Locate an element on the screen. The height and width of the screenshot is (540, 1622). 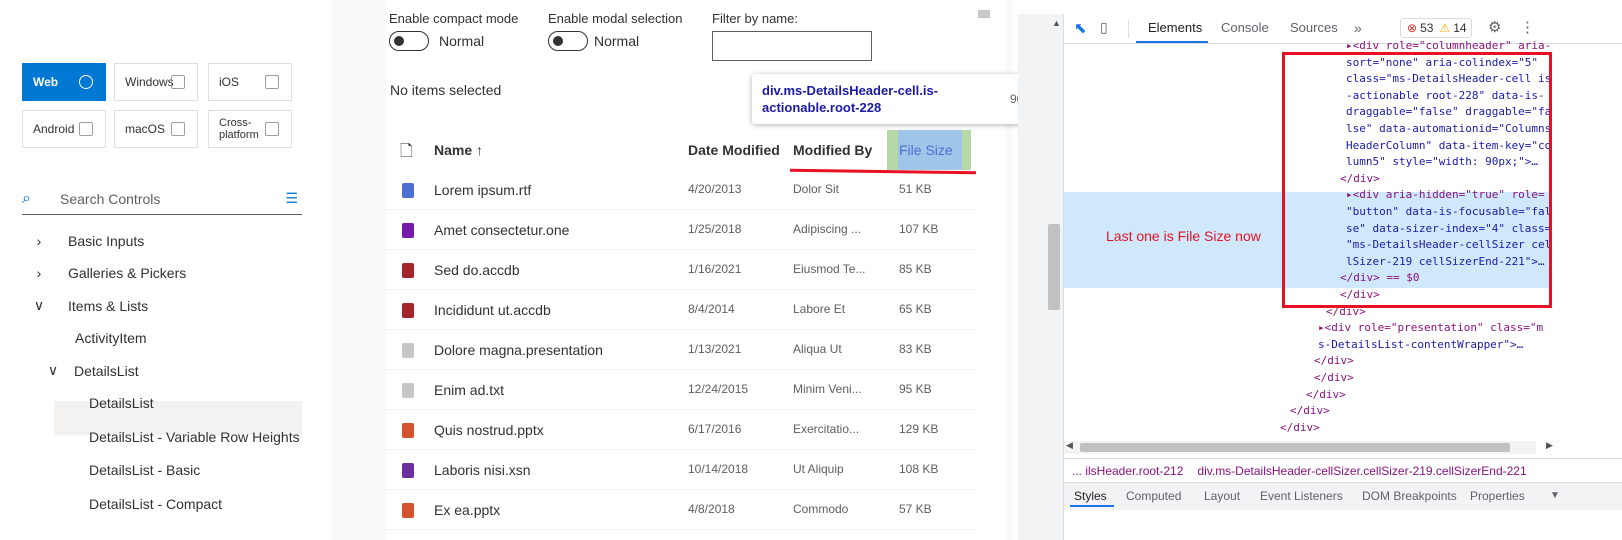
dom-tree-line: ▸<div role="presentation" class="m is located at coordinates (1430, 328).